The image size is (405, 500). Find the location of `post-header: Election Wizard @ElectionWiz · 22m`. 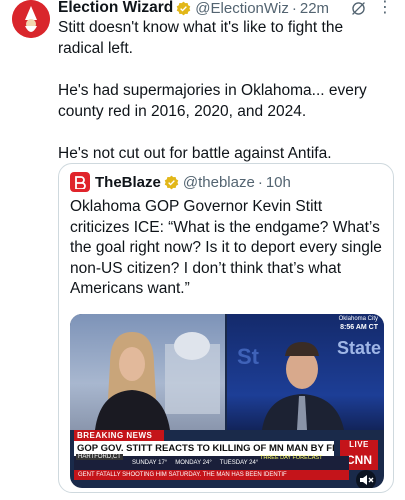

post-header: Election Wizard @ElectionWiz · 22m is located at coordinates (225, 9).